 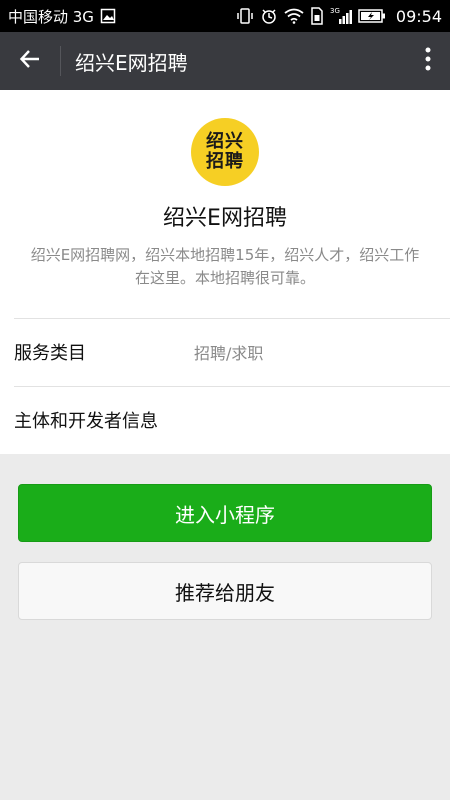 I want to click on back-button, so click(x=30, y=61).